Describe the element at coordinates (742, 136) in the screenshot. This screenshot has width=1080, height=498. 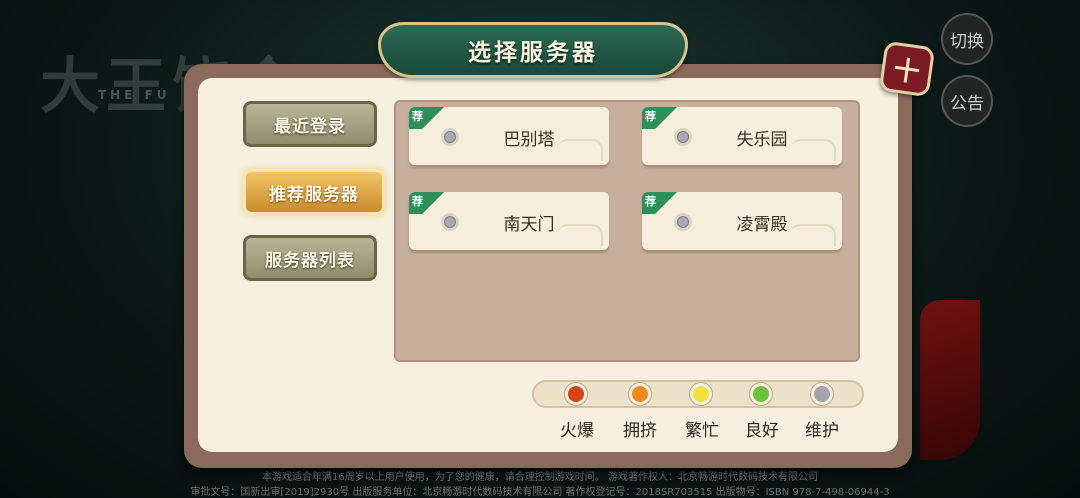
I see `server-card: 荐 失乐园` at that location.